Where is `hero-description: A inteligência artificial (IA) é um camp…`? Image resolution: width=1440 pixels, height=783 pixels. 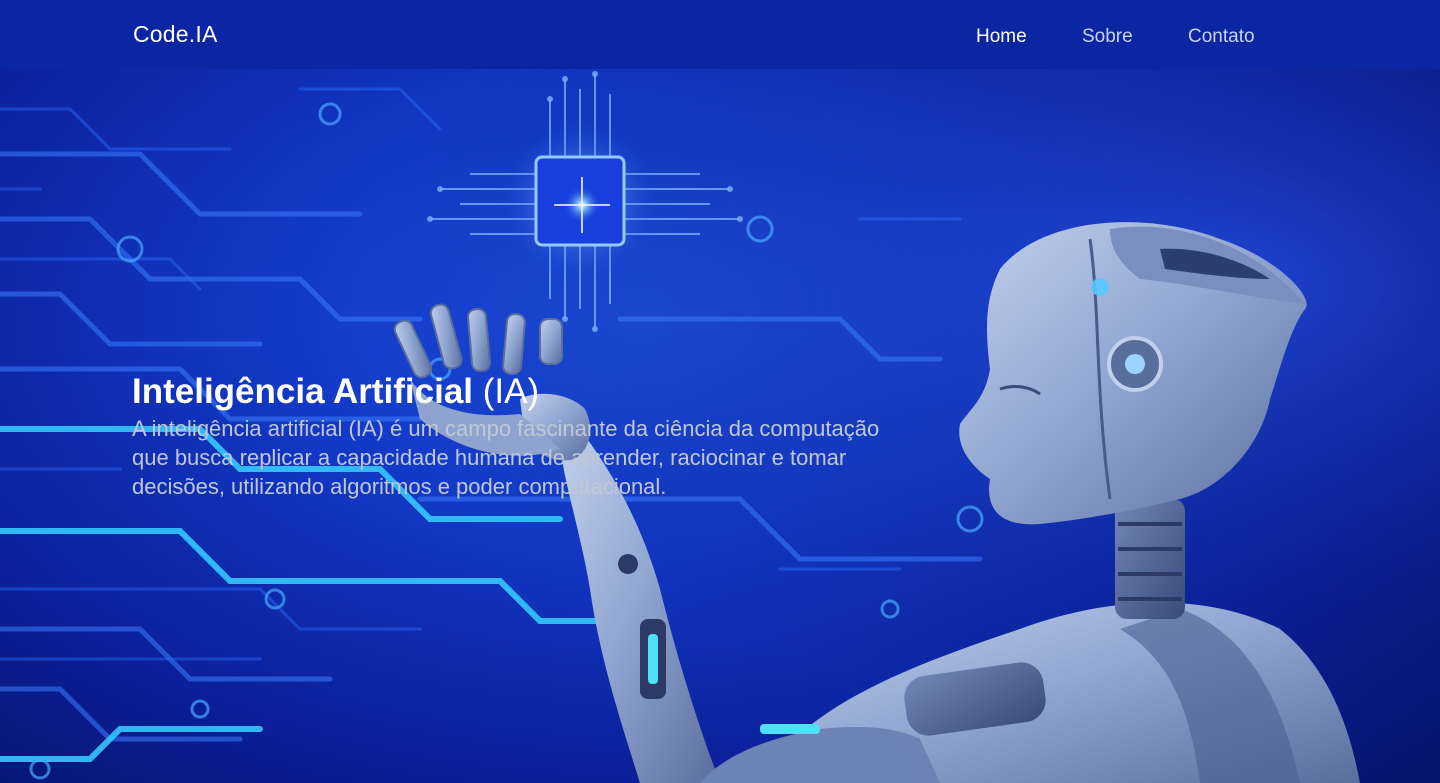 hero-description: A inteligência artificial (IA) é um camp… is located at coordinates (506, 457).